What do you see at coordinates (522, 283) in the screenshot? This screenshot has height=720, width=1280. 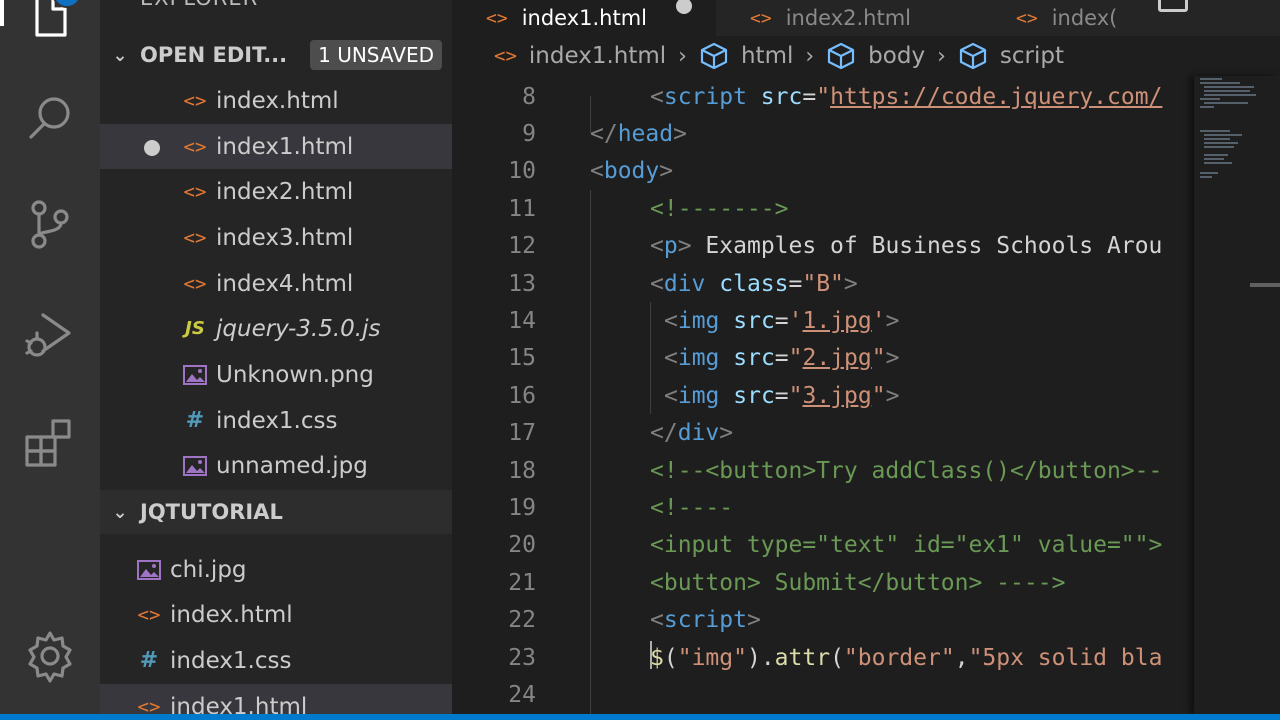 I see `line-number: 13` at bounding box center [522, 283].